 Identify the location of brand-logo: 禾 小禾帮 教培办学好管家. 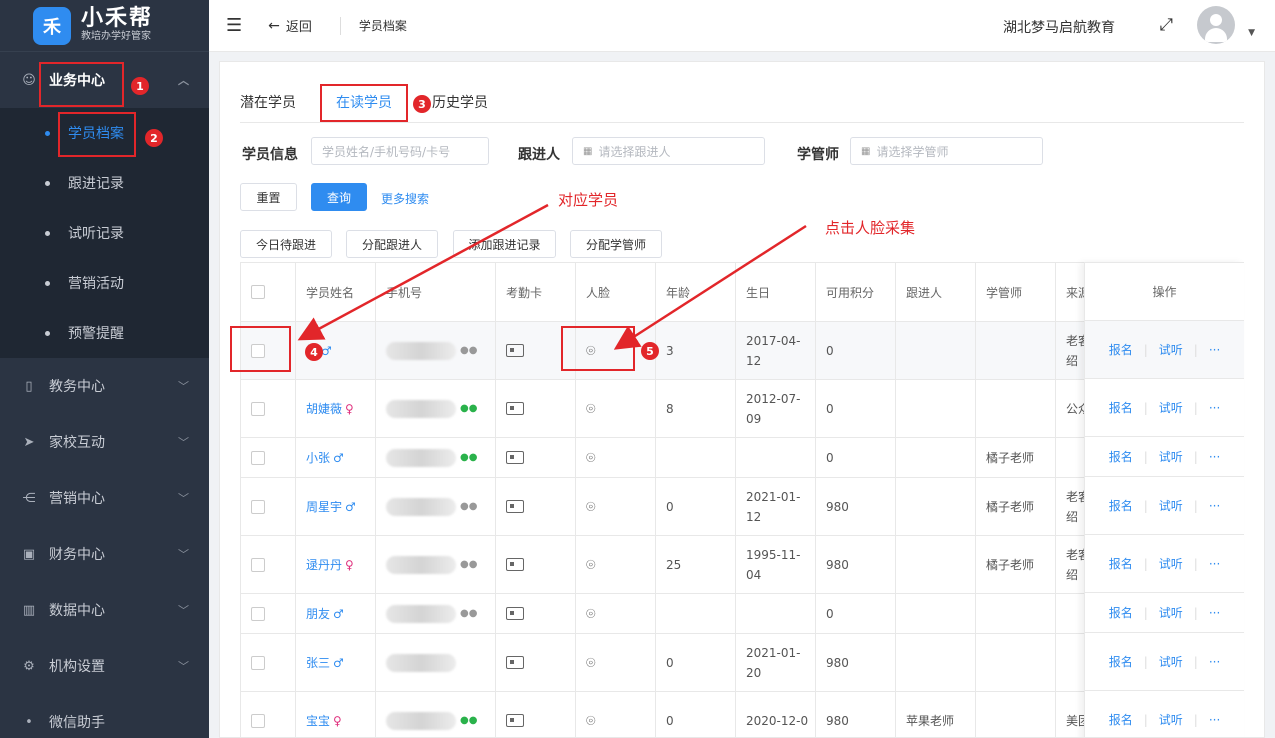
(104, 26).